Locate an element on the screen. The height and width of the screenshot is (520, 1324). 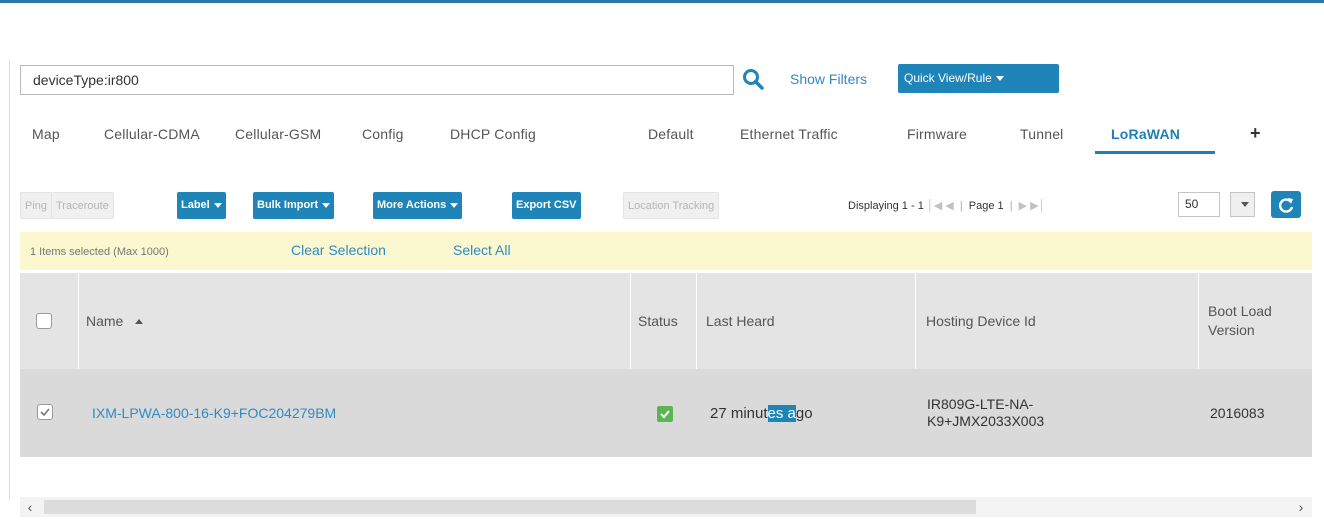
column-header-name: Name is located at coordinates (115, 321).